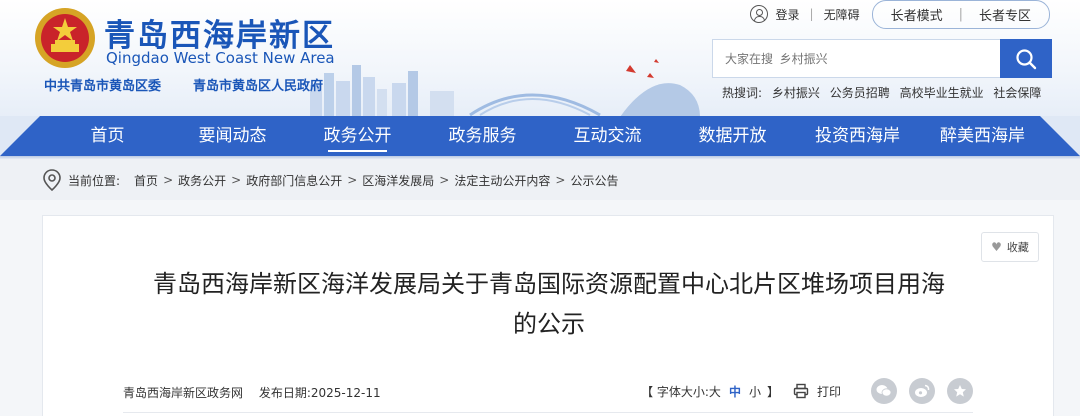  I want to click on search-box, so click(882, 58).